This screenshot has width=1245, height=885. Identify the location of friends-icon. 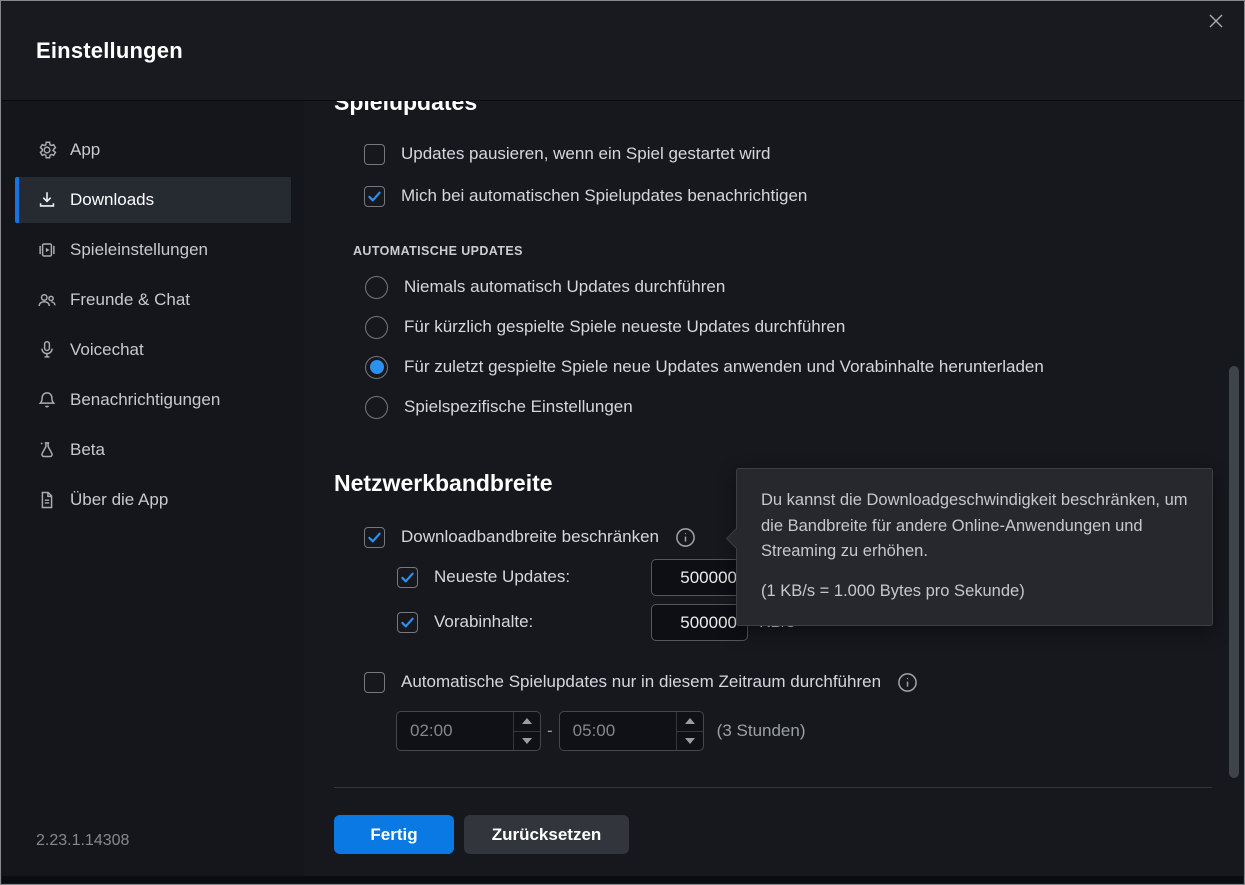
(47, 300).